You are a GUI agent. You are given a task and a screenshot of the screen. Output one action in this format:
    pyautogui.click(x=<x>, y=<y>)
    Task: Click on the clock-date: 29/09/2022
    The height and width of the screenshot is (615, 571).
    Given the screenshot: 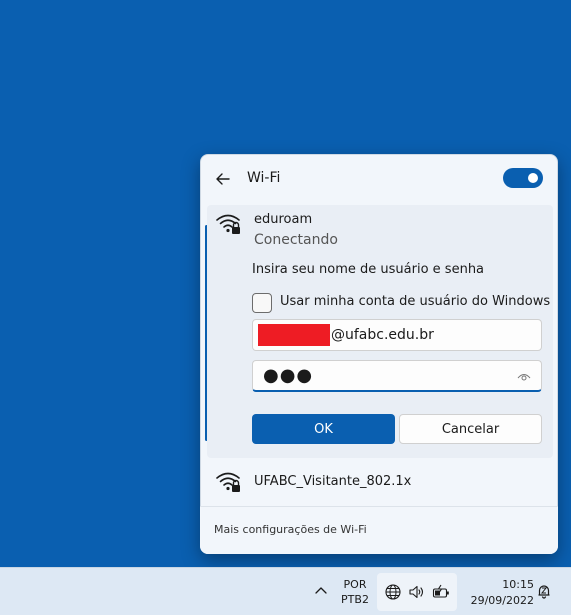 What is the action you would take?
    pyautogui.click(x=502, y=600)
    